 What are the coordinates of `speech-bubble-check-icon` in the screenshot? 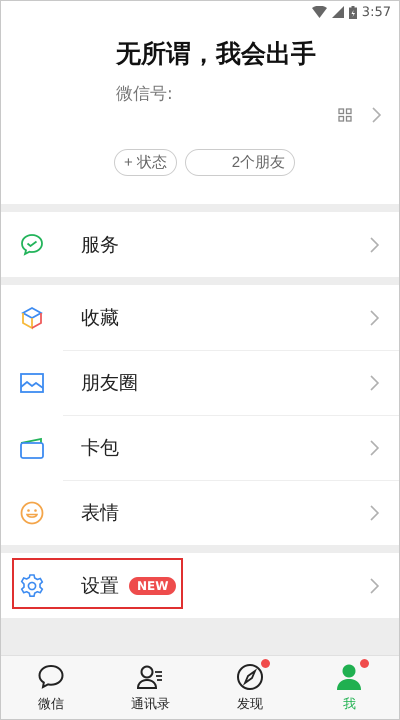 It's located at (32, 245).